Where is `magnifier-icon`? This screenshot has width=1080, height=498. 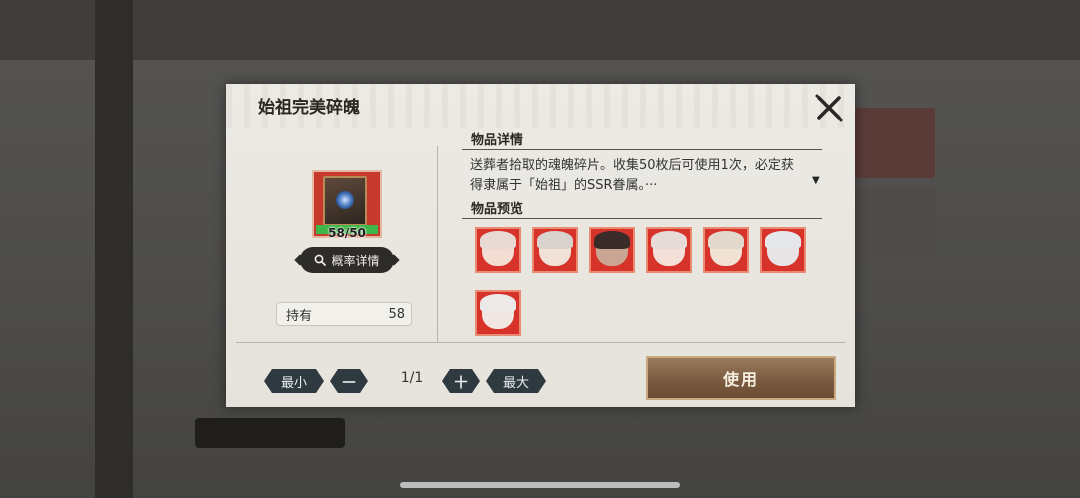
magnifier-icon is located at coordinates (321, 260).